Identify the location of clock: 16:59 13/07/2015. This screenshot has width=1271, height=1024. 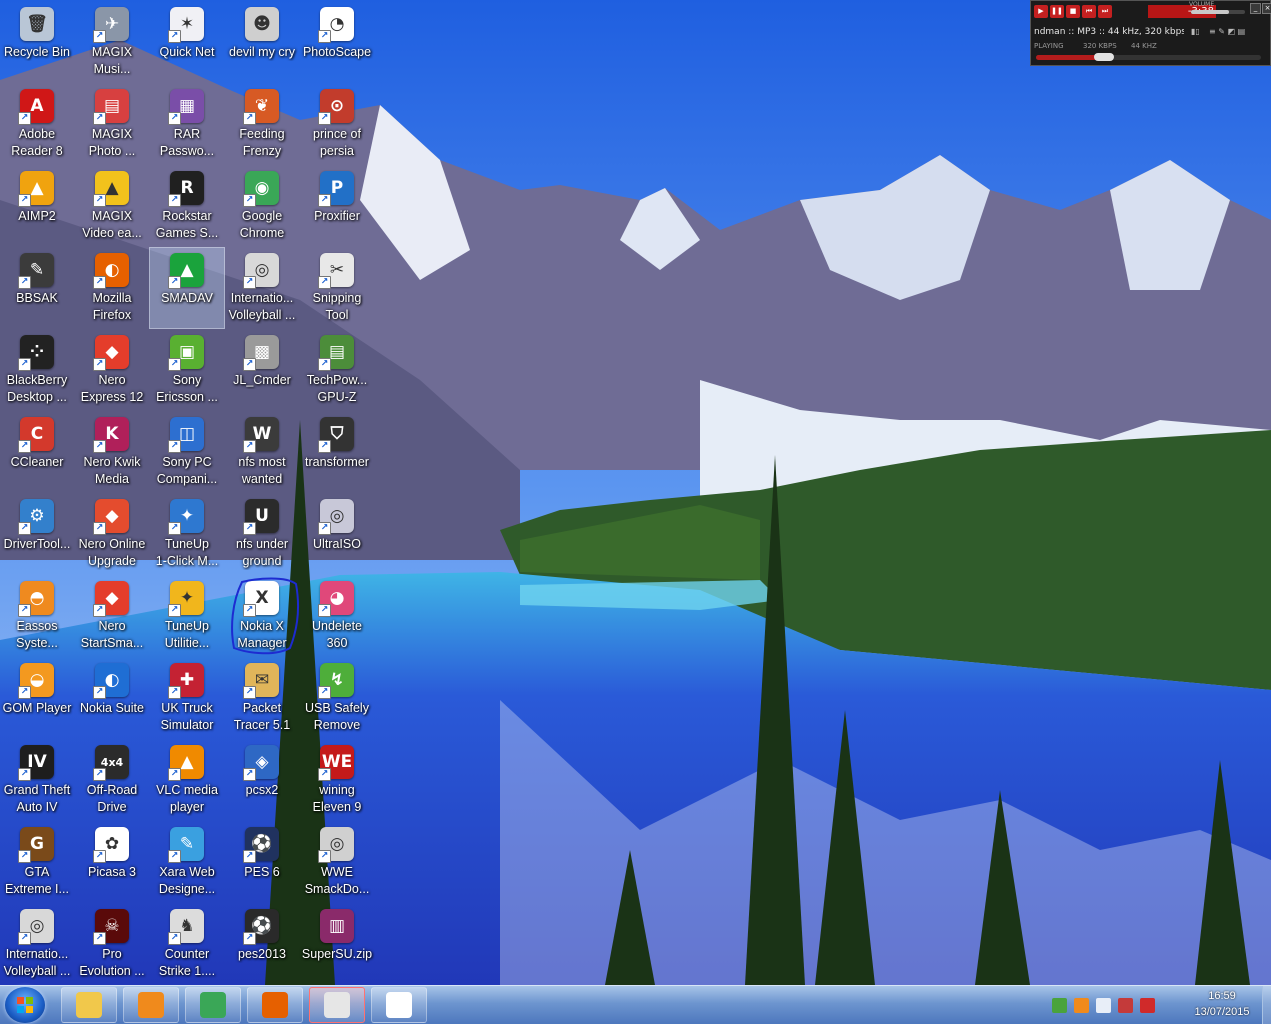
(1222, 1004).